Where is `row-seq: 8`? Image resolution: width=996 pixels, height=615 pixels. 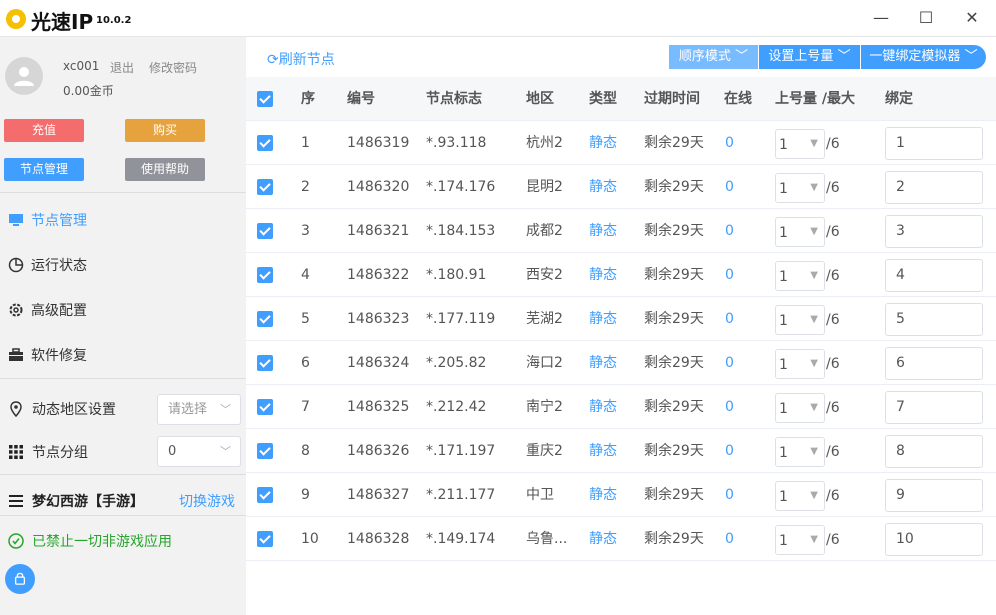
row-seq: 8 is located at coordinates (305, 451).